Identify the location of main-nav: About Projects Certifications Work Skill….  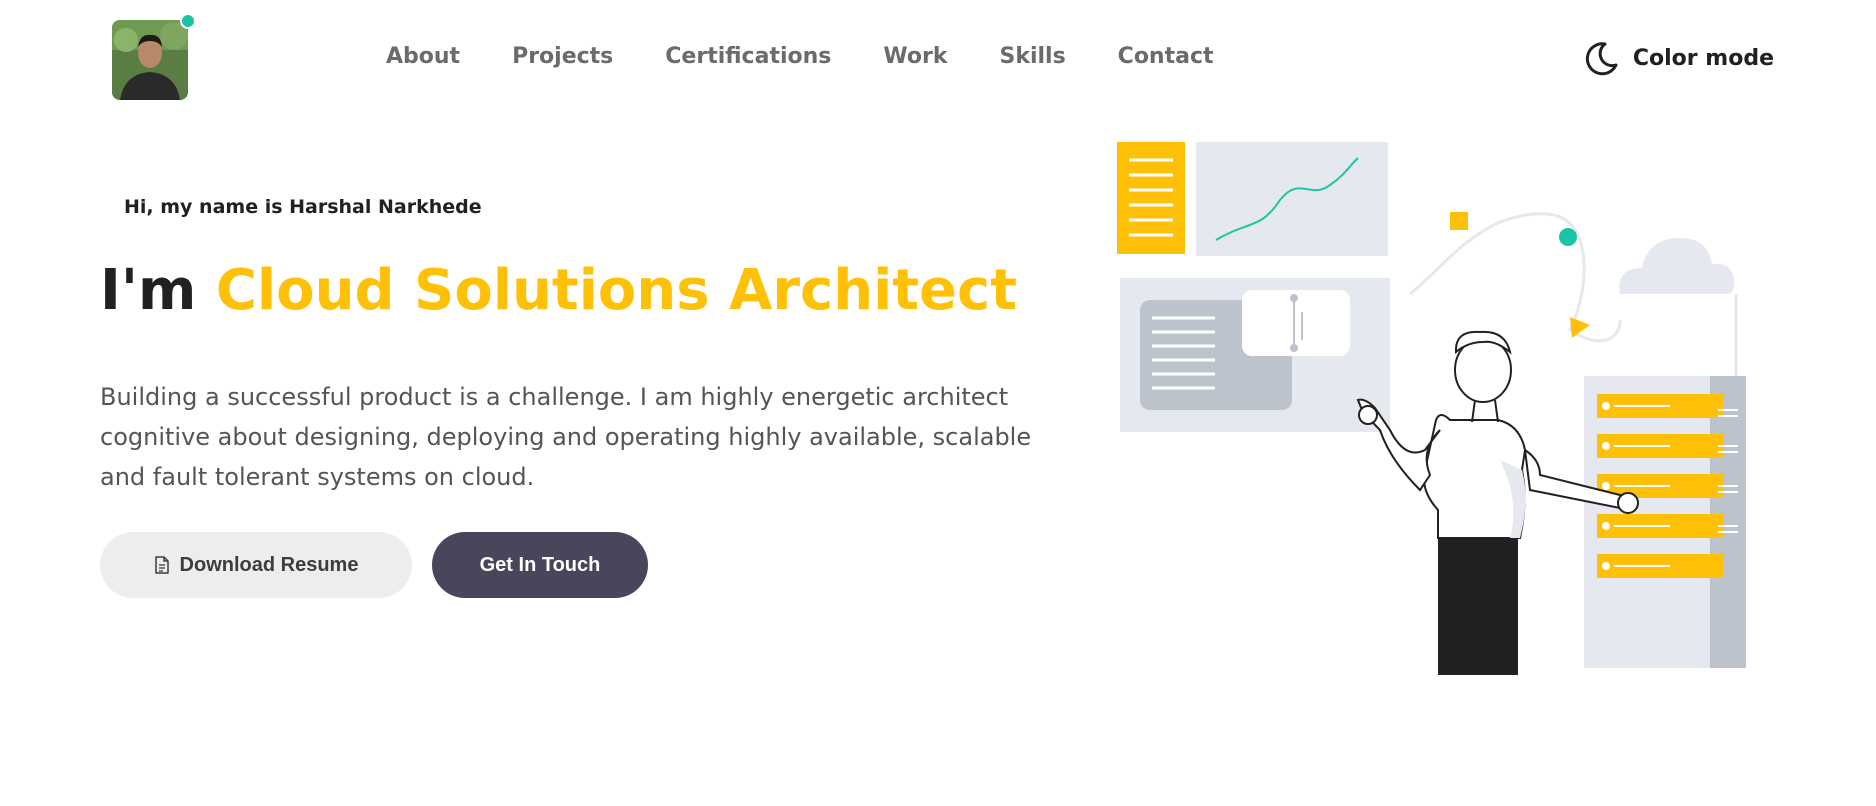
(826, 56).